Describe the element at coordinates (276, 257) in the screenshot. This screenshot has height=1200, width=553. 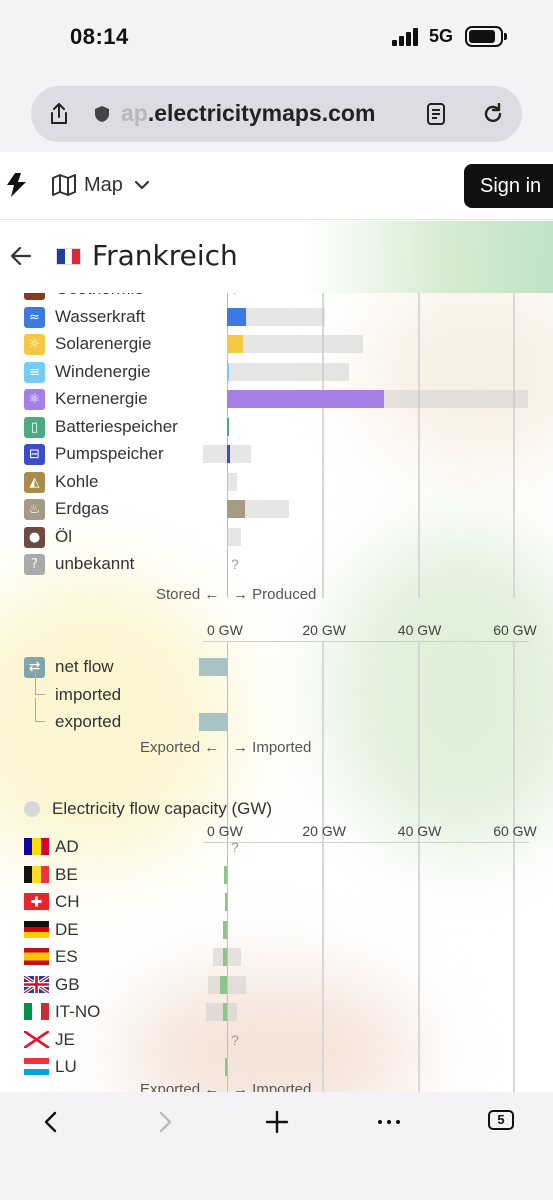
I see `country-header: Frankreich` at that location.